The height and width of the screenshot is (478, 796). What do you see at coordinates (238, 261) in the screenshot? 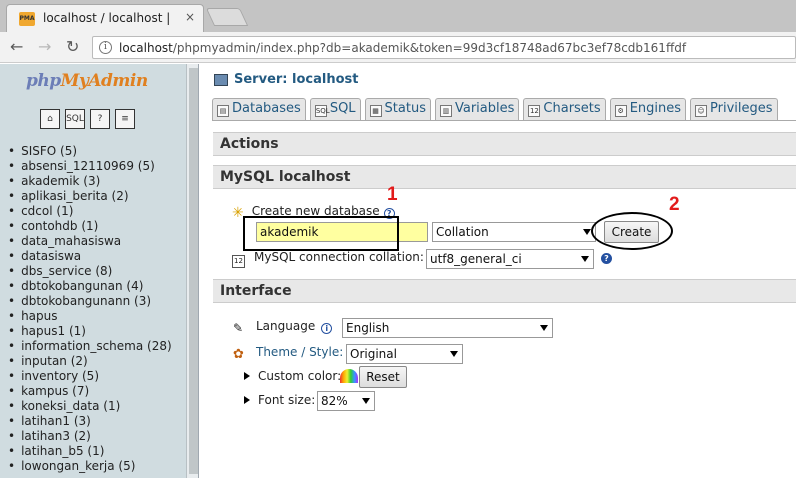
I see `collation-icon: 12` at bounding box center [238, 261].